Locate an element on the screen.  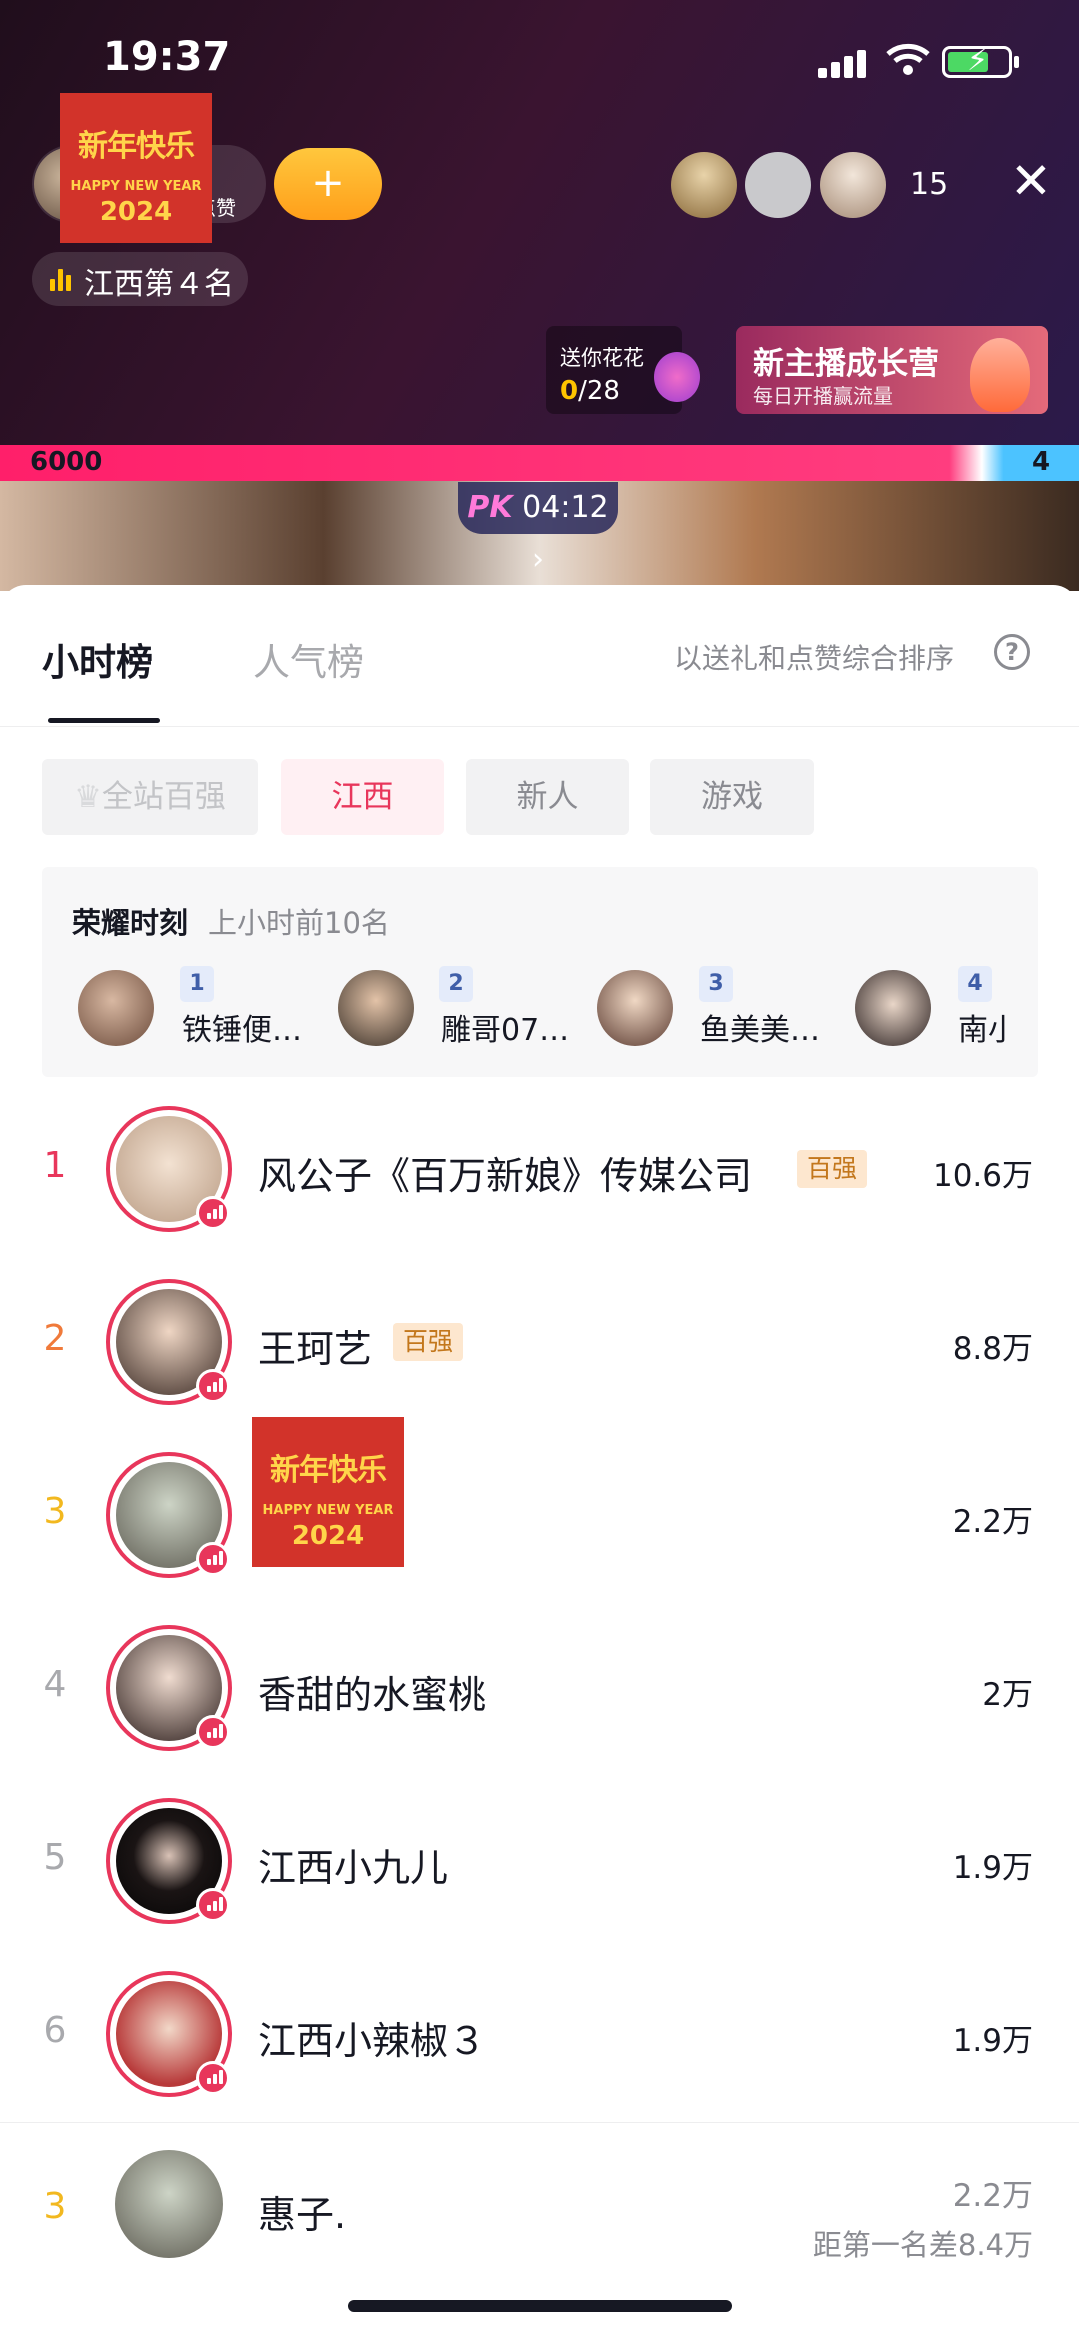
row-rank: 2 is located at coordinates (55, 1338).